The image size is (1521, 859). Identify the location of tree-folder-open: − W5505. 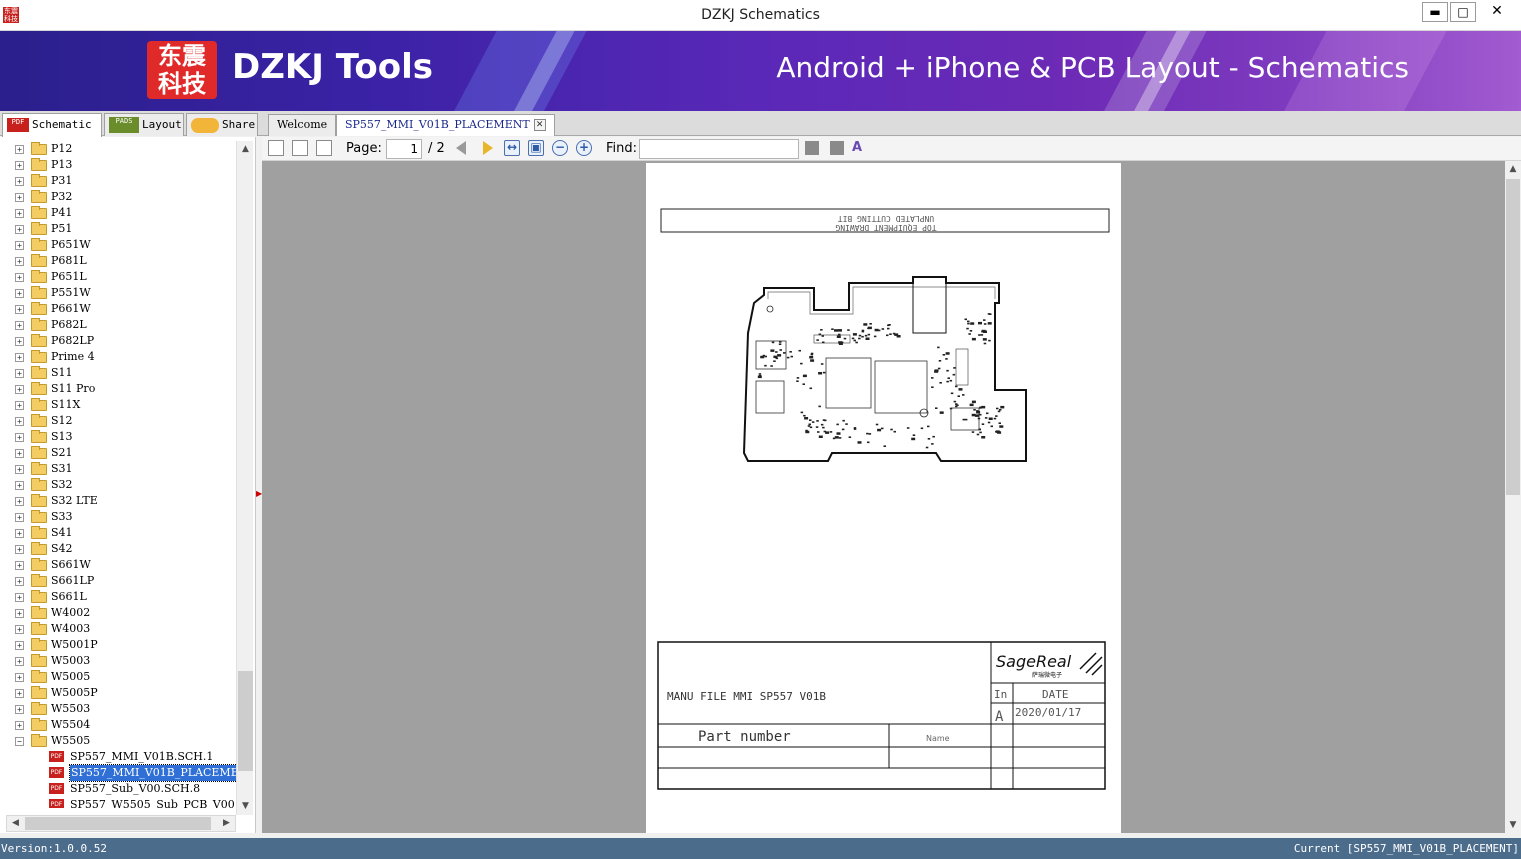
(118, 741).